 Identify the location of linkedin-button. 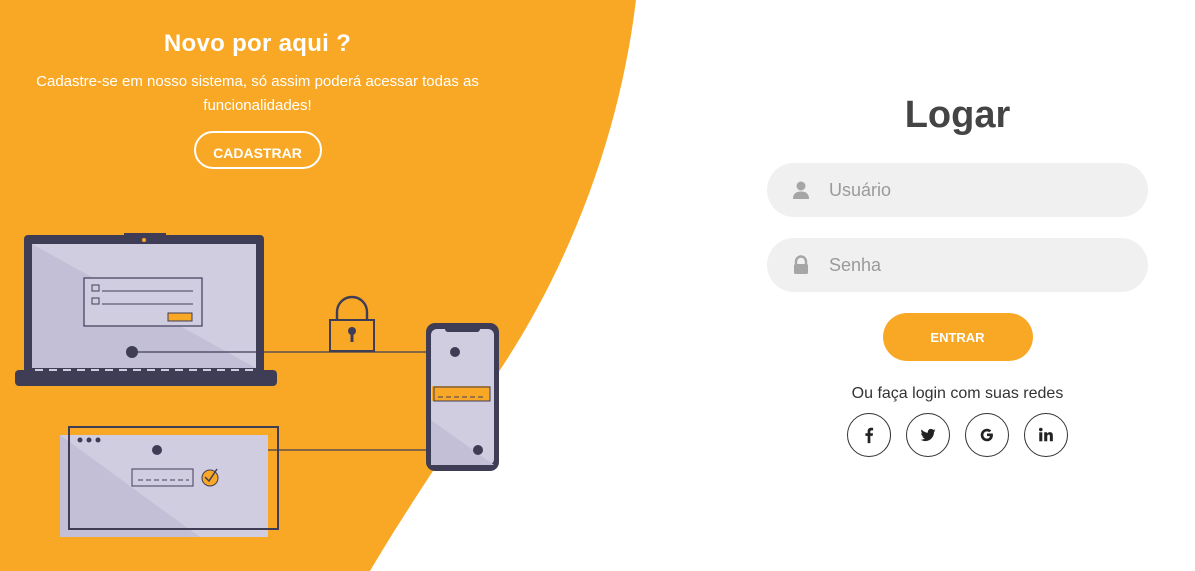
(1046, 435).